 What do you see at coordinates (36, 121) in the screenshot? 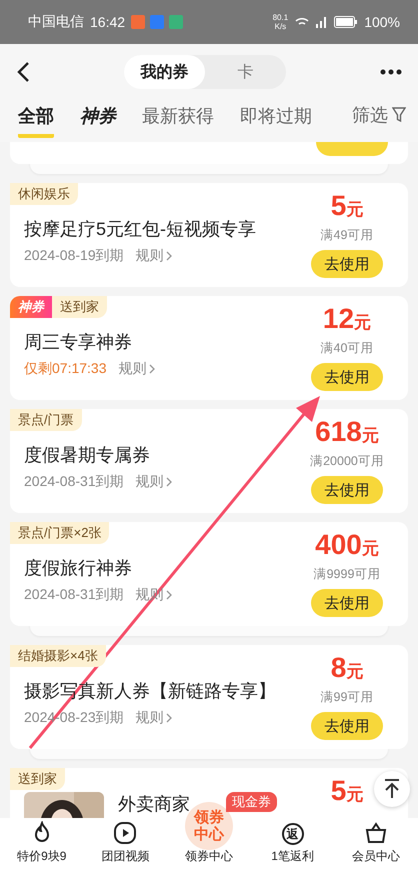
I see `filter-tab: 全部` at bounding box center [36, 121].